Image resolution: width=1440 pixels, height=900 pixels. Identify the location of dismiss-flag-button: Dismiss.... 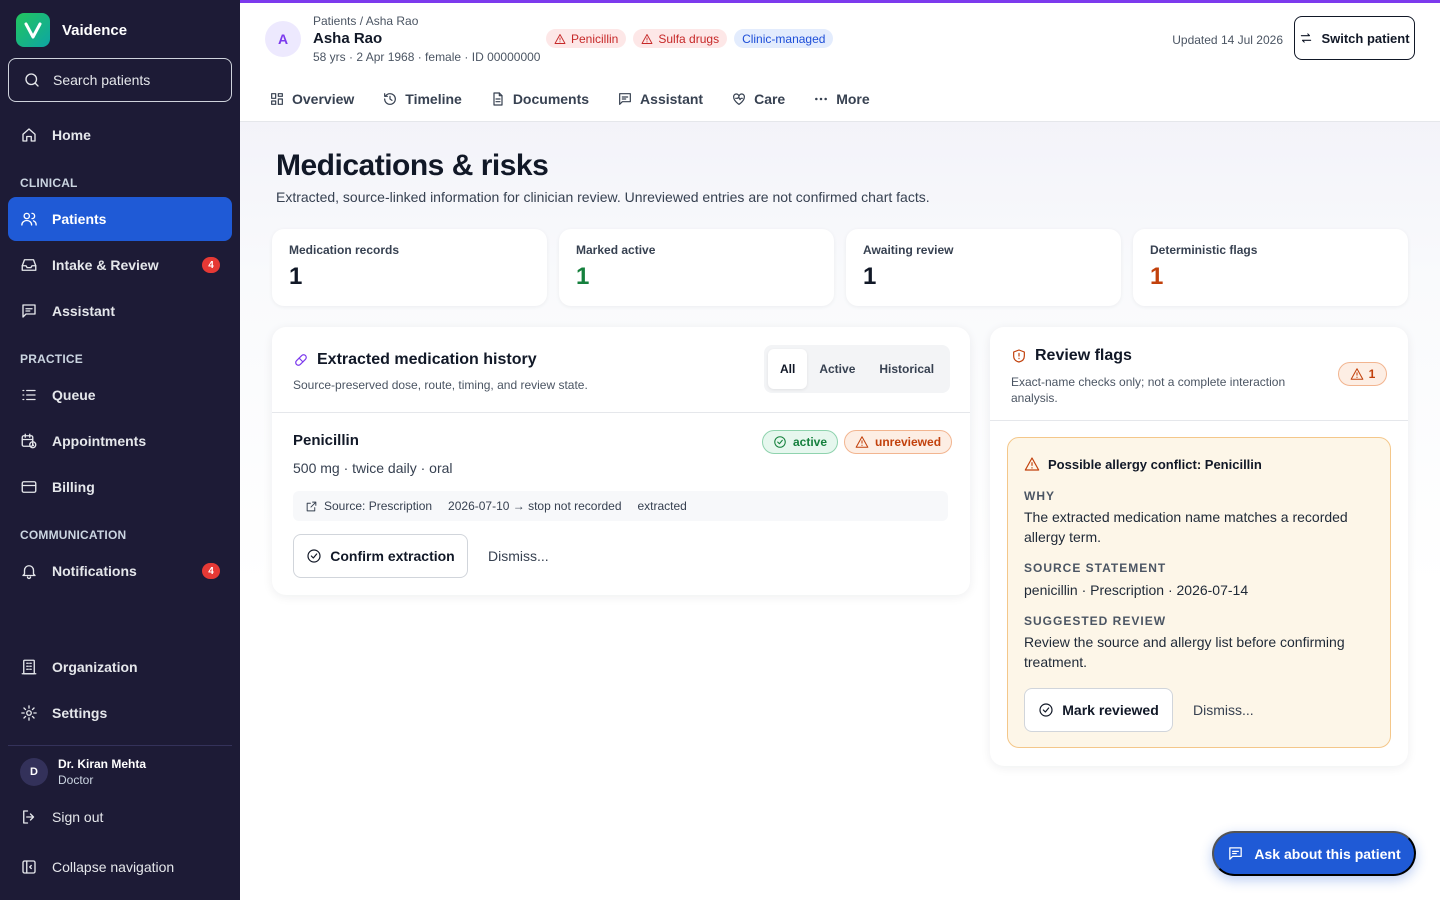
(1223, 710).